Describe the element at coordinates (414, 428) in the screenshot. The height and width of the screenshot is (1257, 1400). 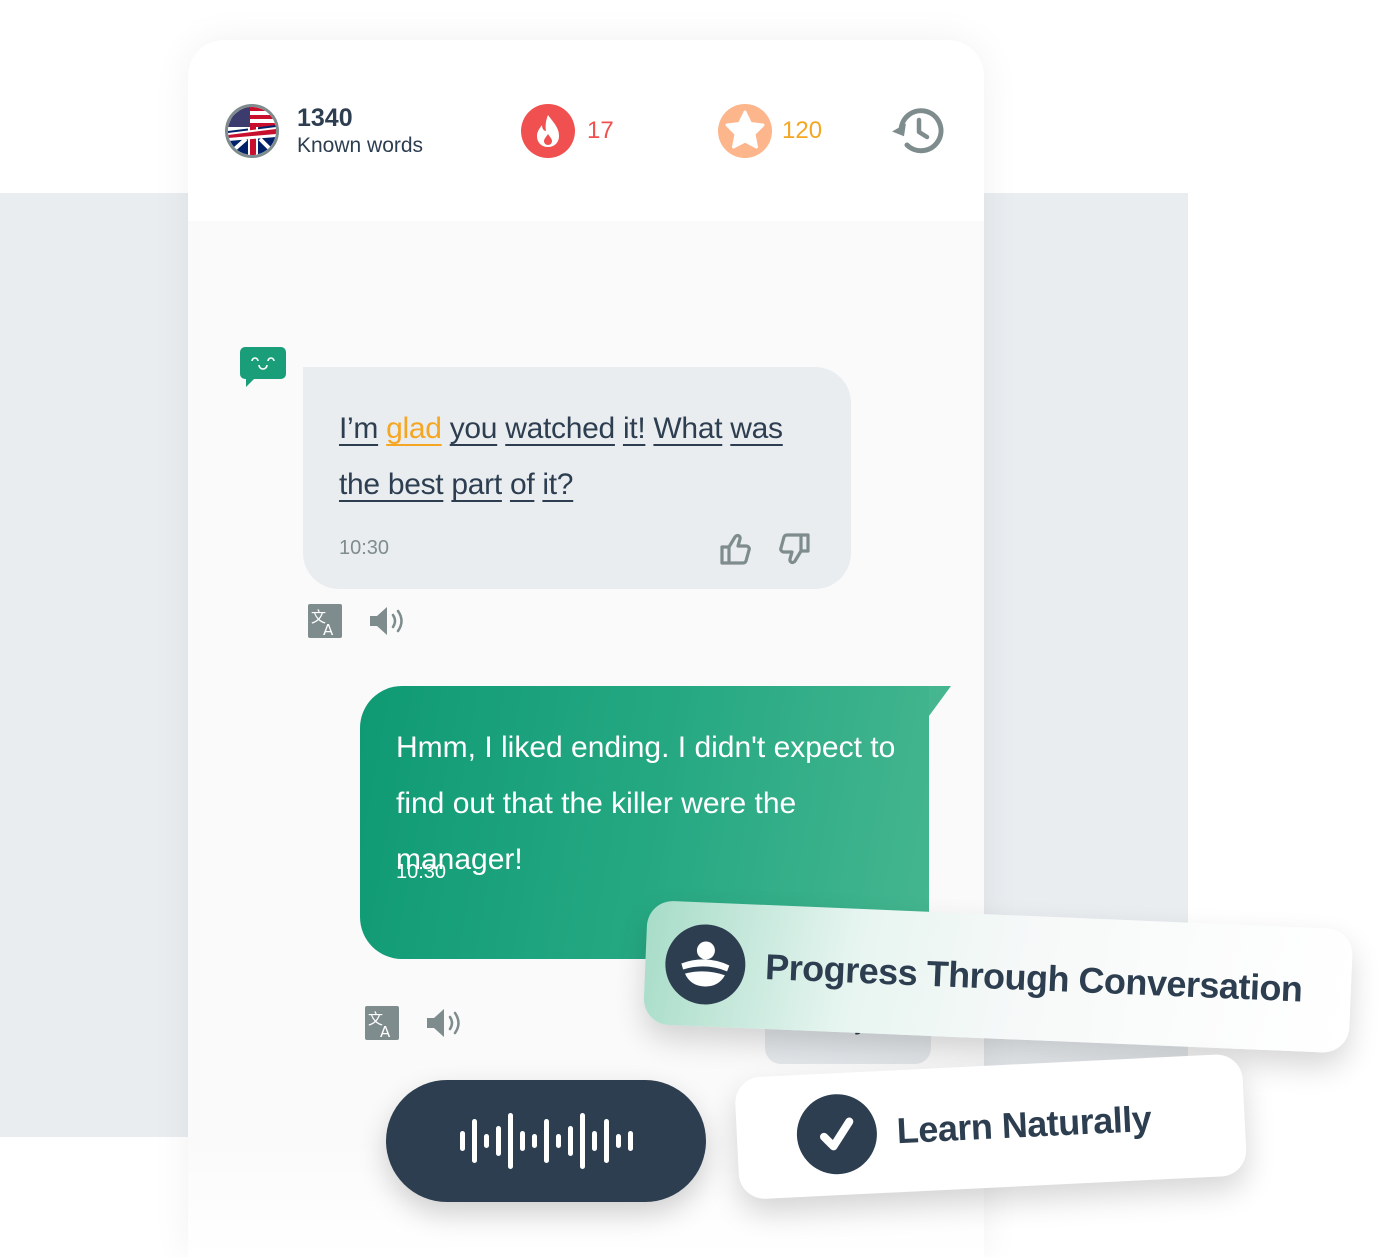
I see `highlighted-word: glad` at that location.